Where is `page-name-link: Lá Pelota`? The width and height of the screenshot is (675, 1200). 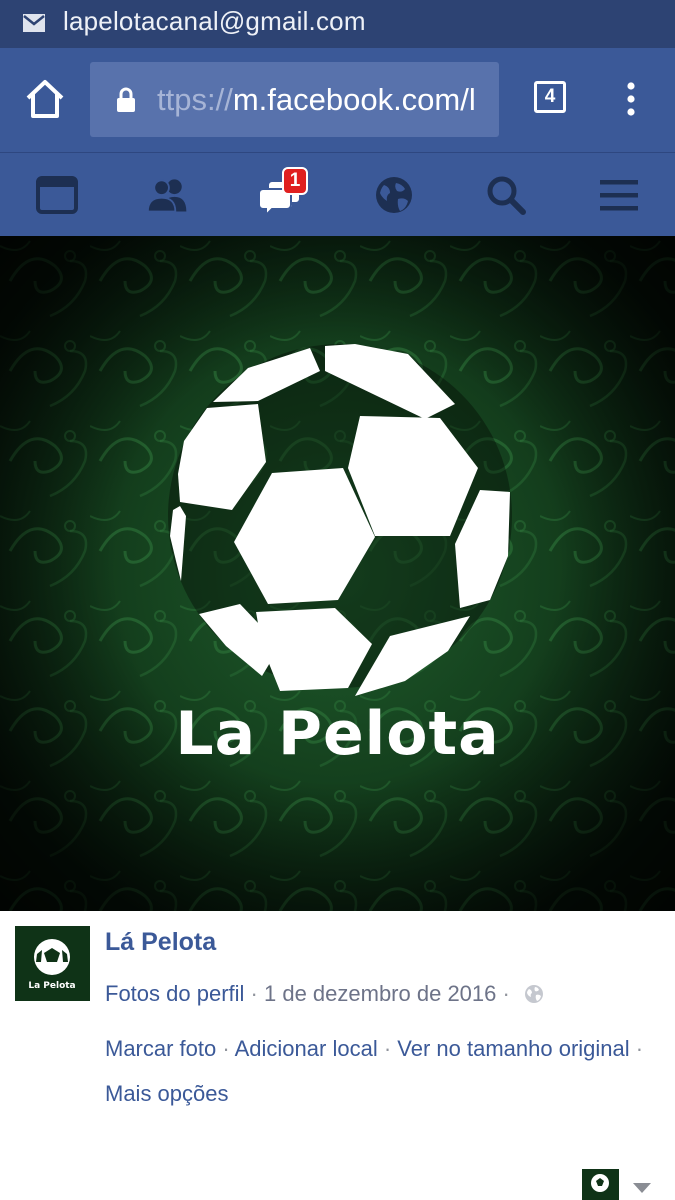
page-name-link: Lá Pelota is located at coordinates (160, 942).